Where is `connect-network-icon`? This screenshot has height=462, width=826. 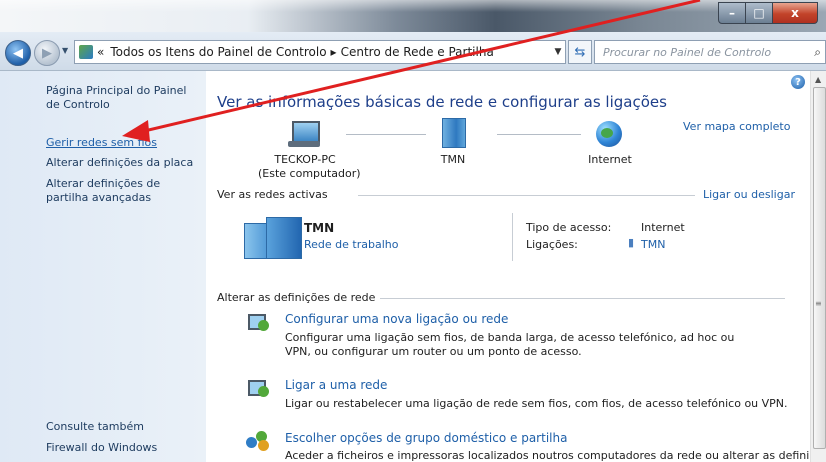
connect-network-icon is located at coordinates (258, 388).